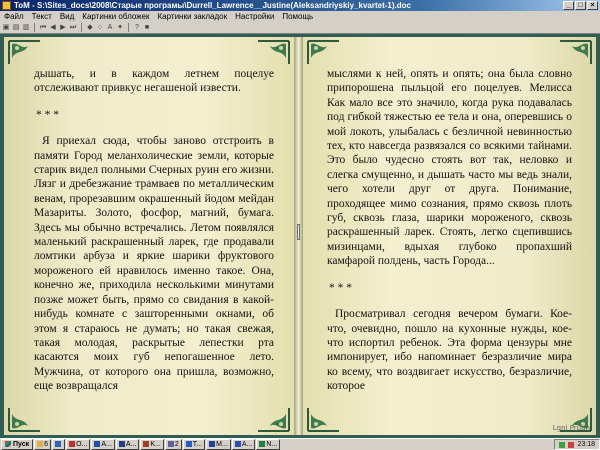 The width and height of the screenshot is (600, 450). I want to click on start-label: Пуск, so click(21, 444).